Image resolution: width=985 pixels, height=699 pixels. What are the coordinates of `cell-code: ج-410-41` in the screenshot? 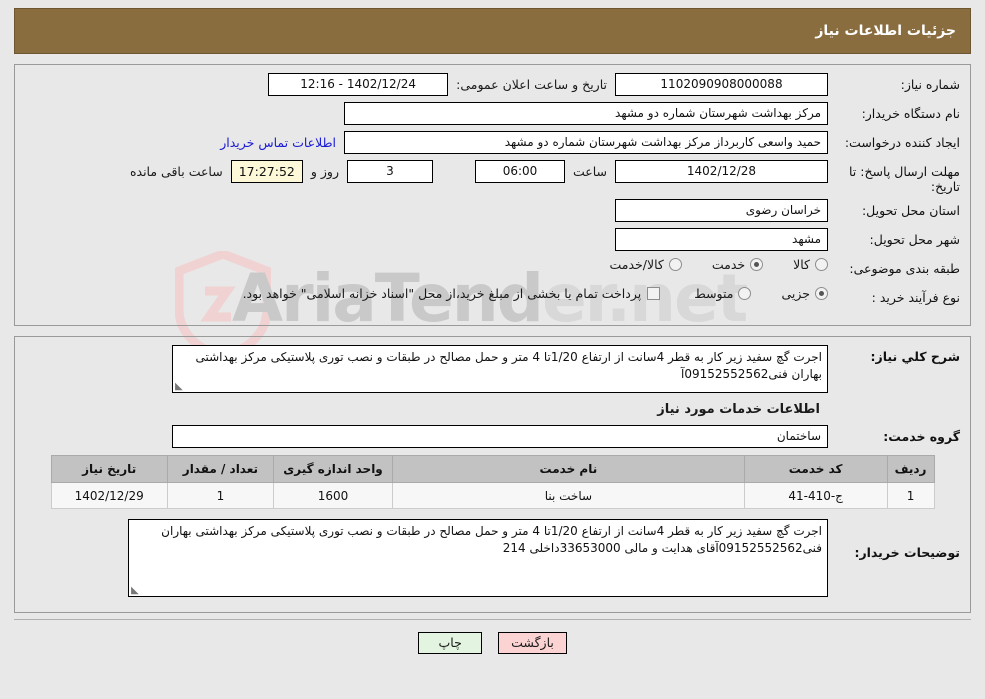 It's located at (815, 495).